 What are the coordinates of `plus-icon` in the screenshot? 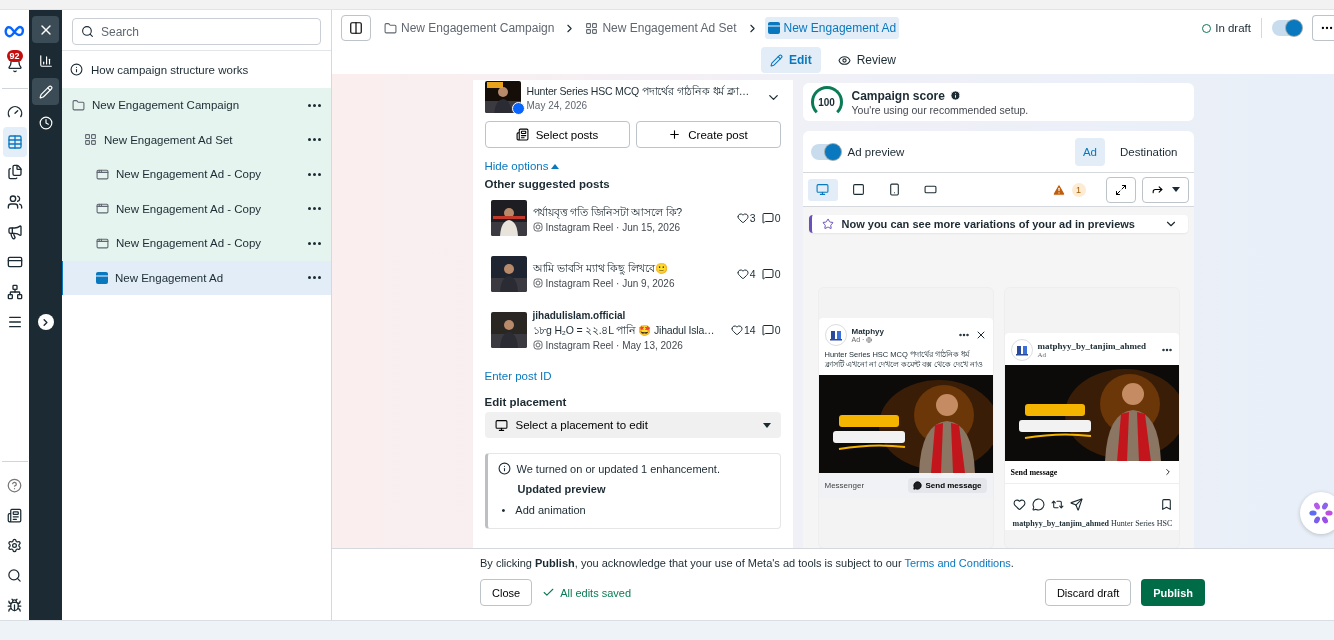 It's located at (675, 134).